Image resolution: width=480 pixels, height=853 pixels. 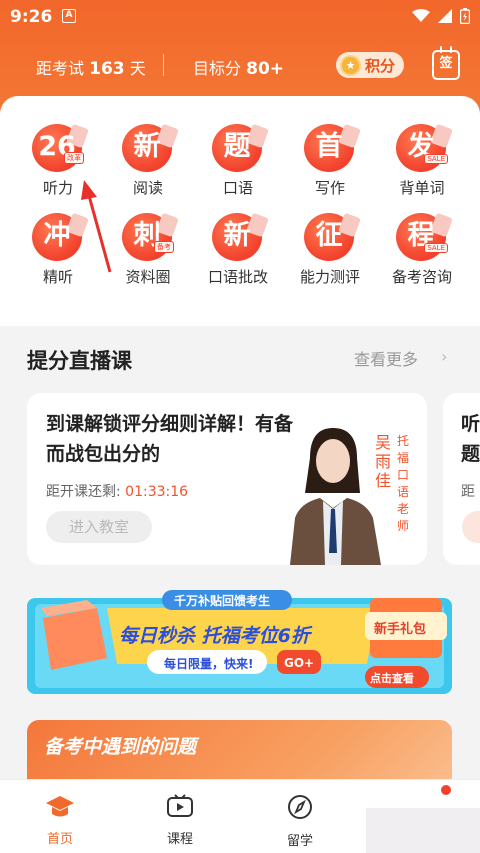 I want to click on teacher-role: 托福口语老师, so click(x=402, y=483).